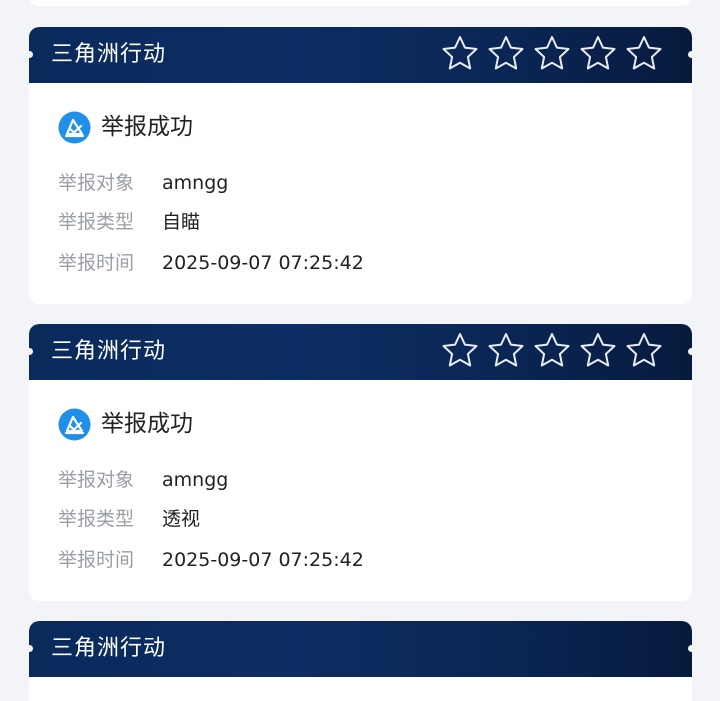 The width and height of the screenshot is (720, 701). I want to click on report-card: 三角洲行动, so click(360, 661).